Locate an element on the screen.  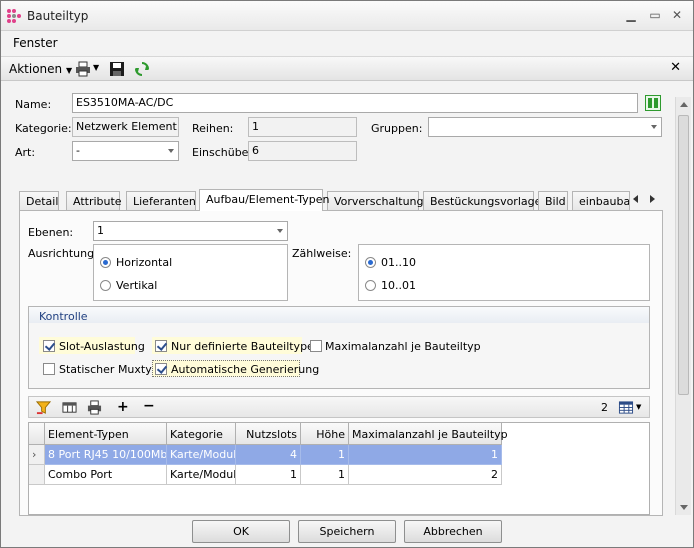
cell-maximalanzahl: 2 is located at coordinates (425, 475).